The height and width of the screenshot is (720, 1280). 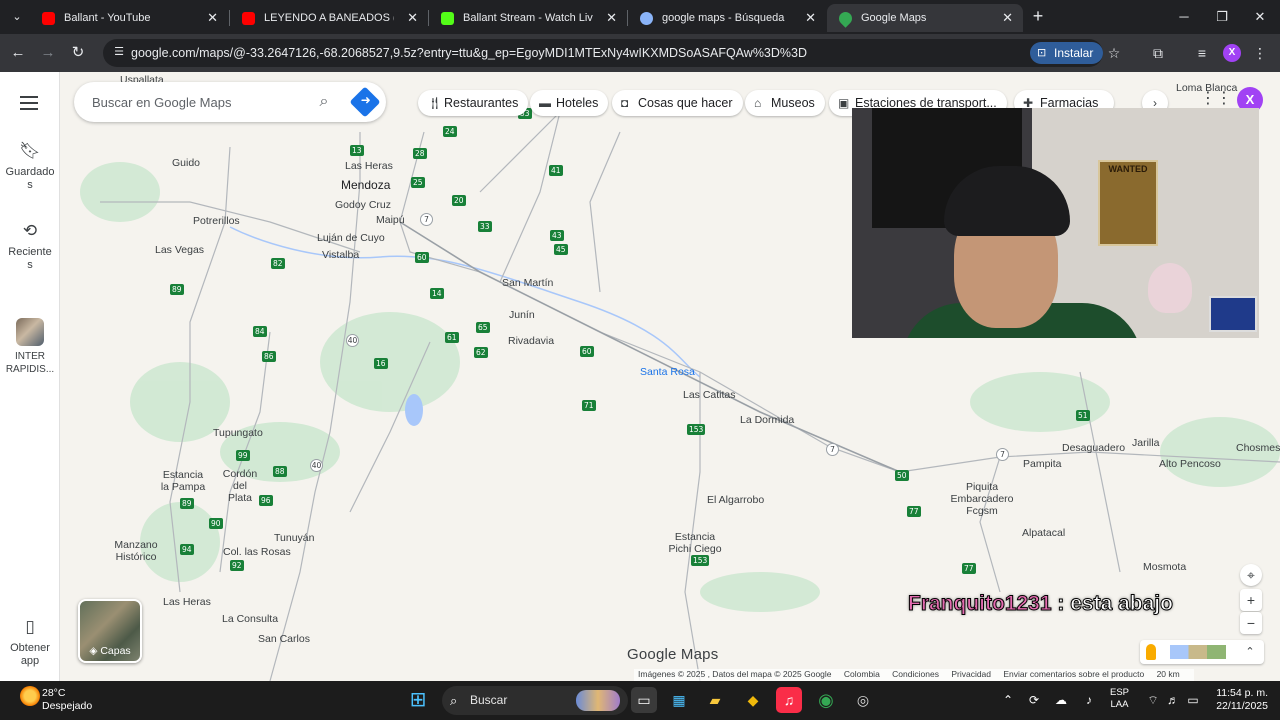 I want to click on tab-search-chevron-icon: ⌄, so click(x=17, y=17).